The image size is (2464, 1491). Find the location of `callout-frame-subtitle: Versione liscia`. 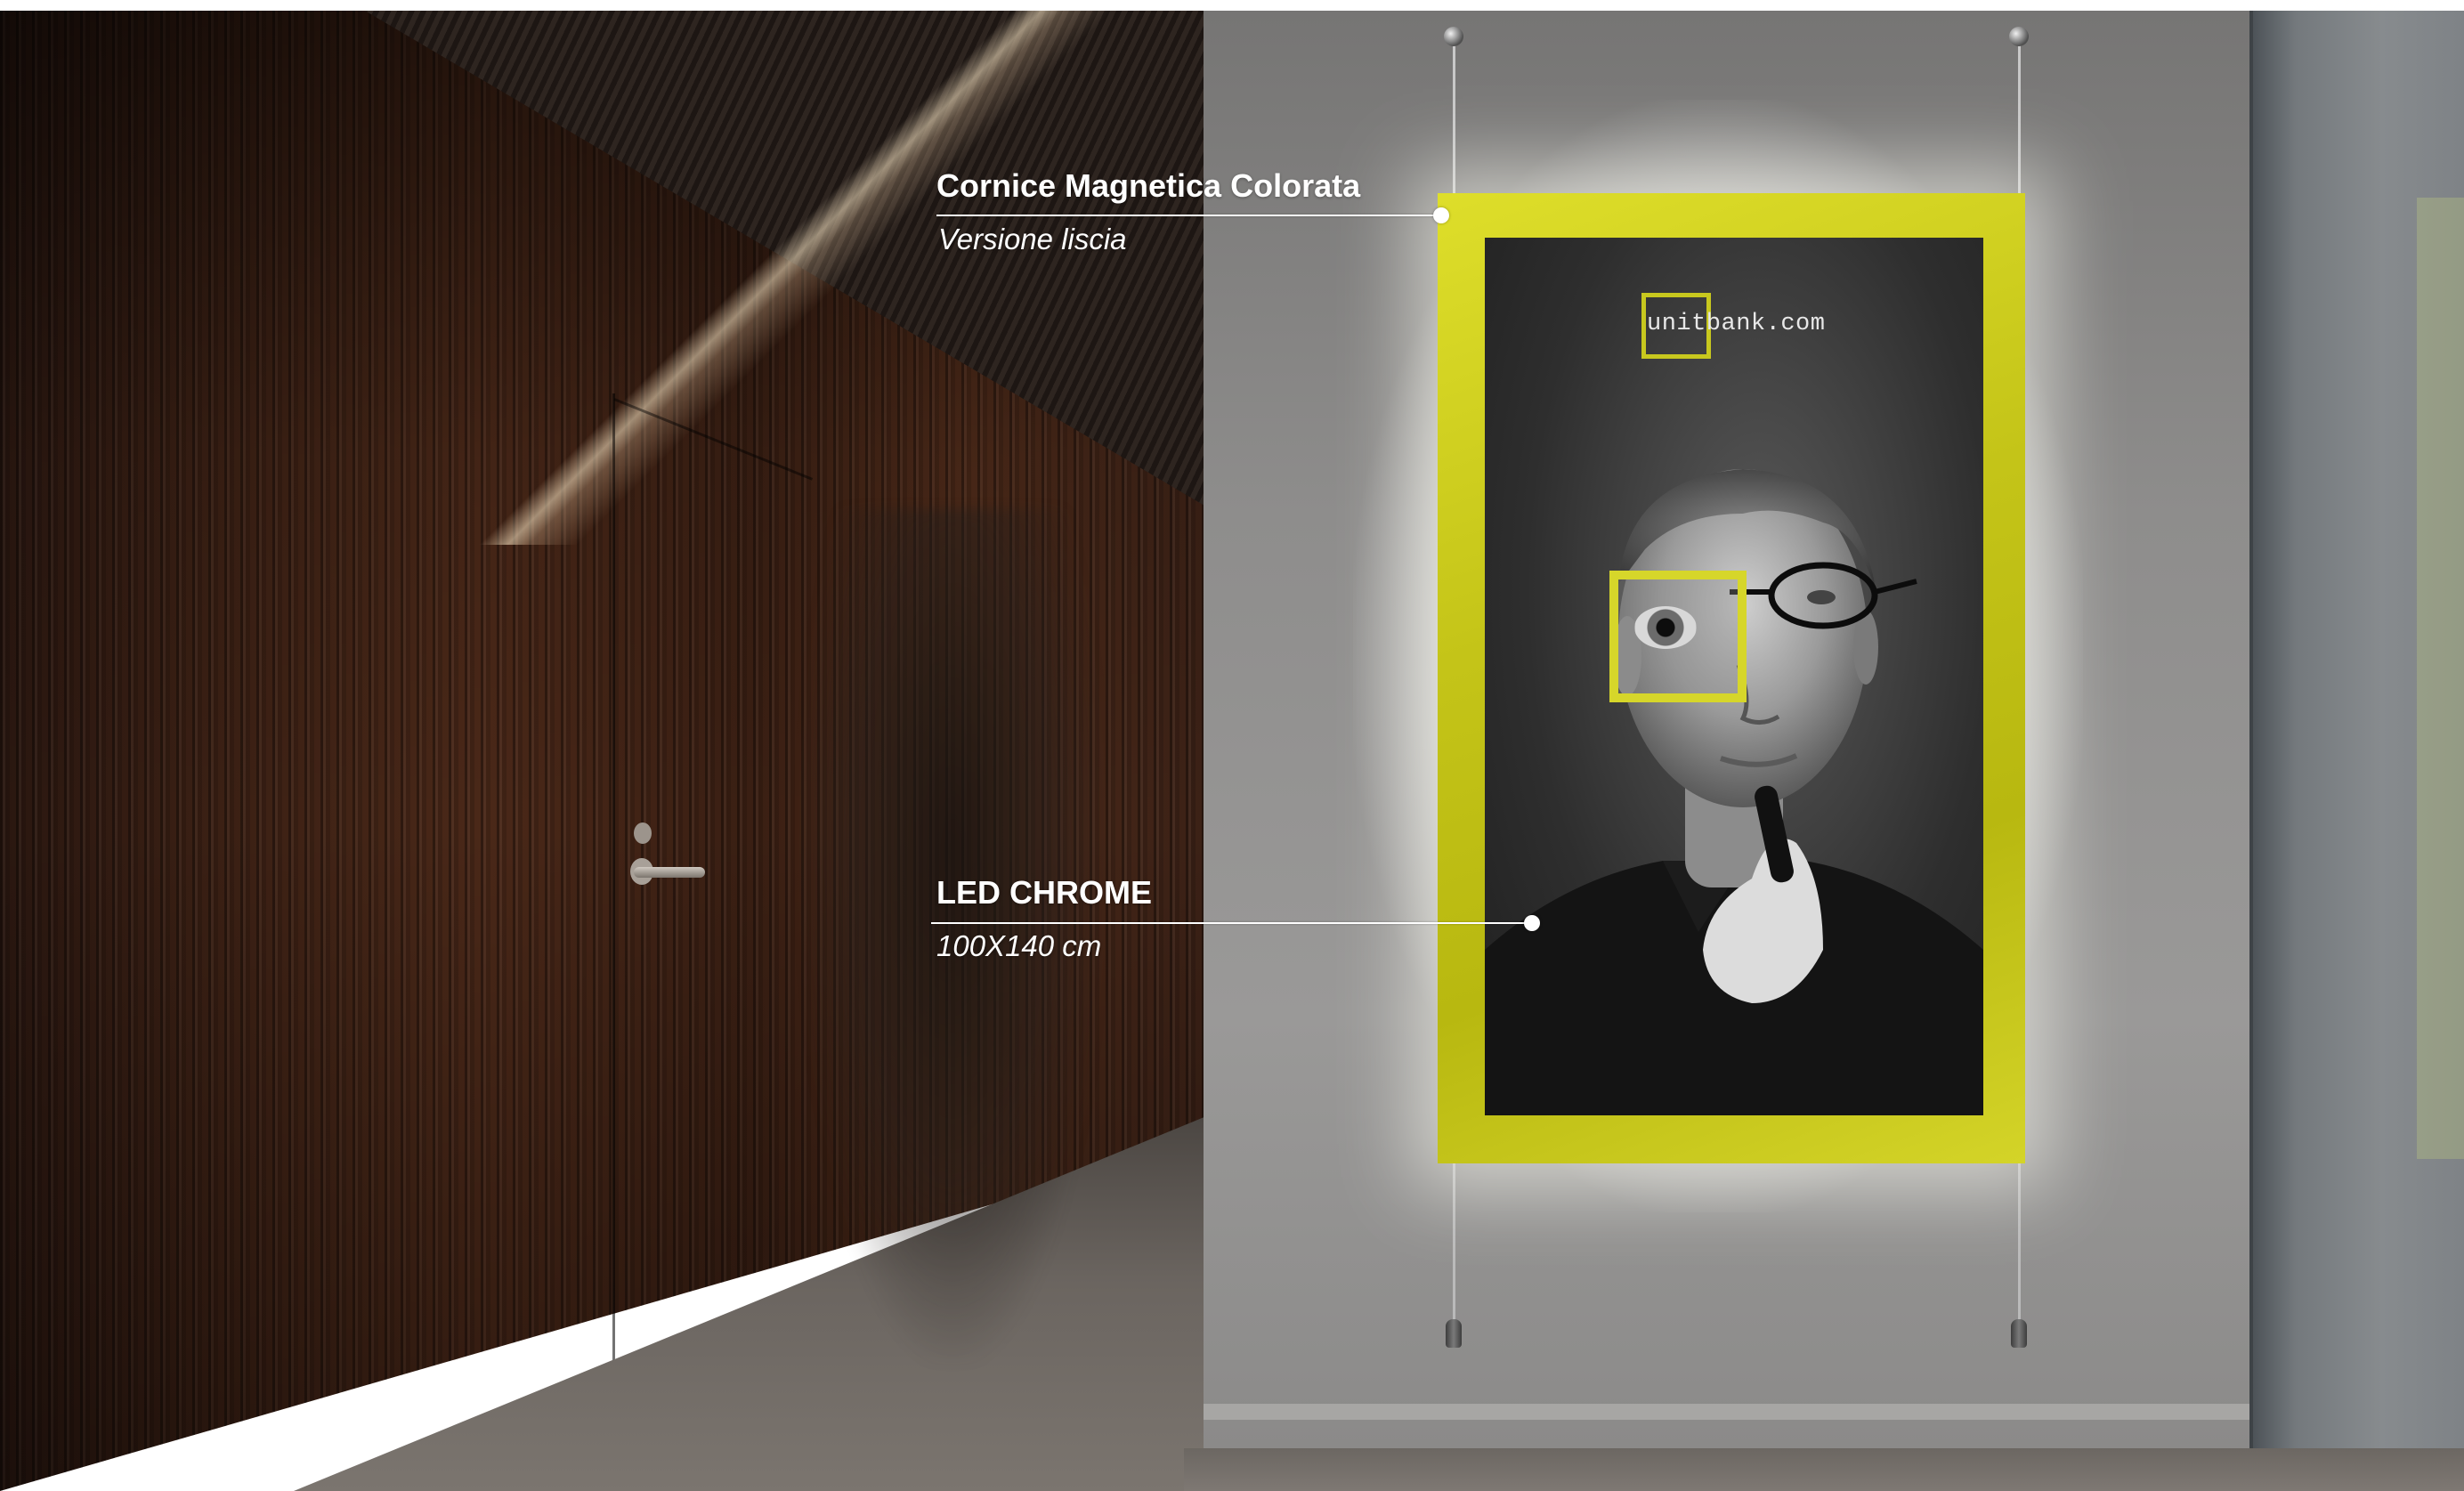

callout-frame-subtitle: Versione liscia is located at coordinates (1032, 239).